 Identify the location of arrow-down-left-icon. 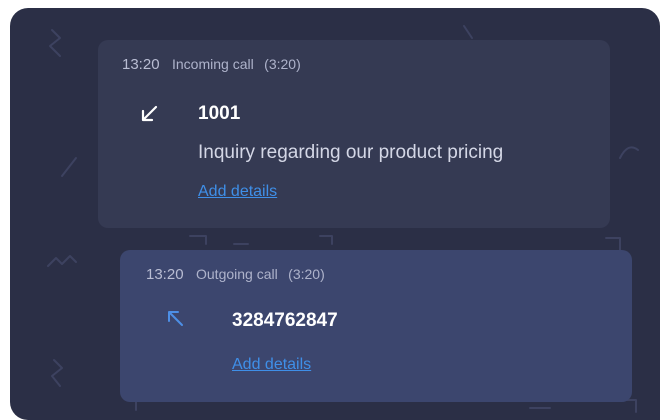
(149, 114).